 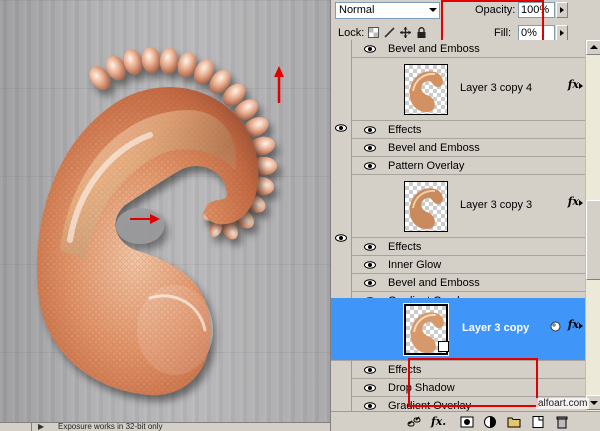 I want to click on new-layer-icon, so click(x=538, y=422).